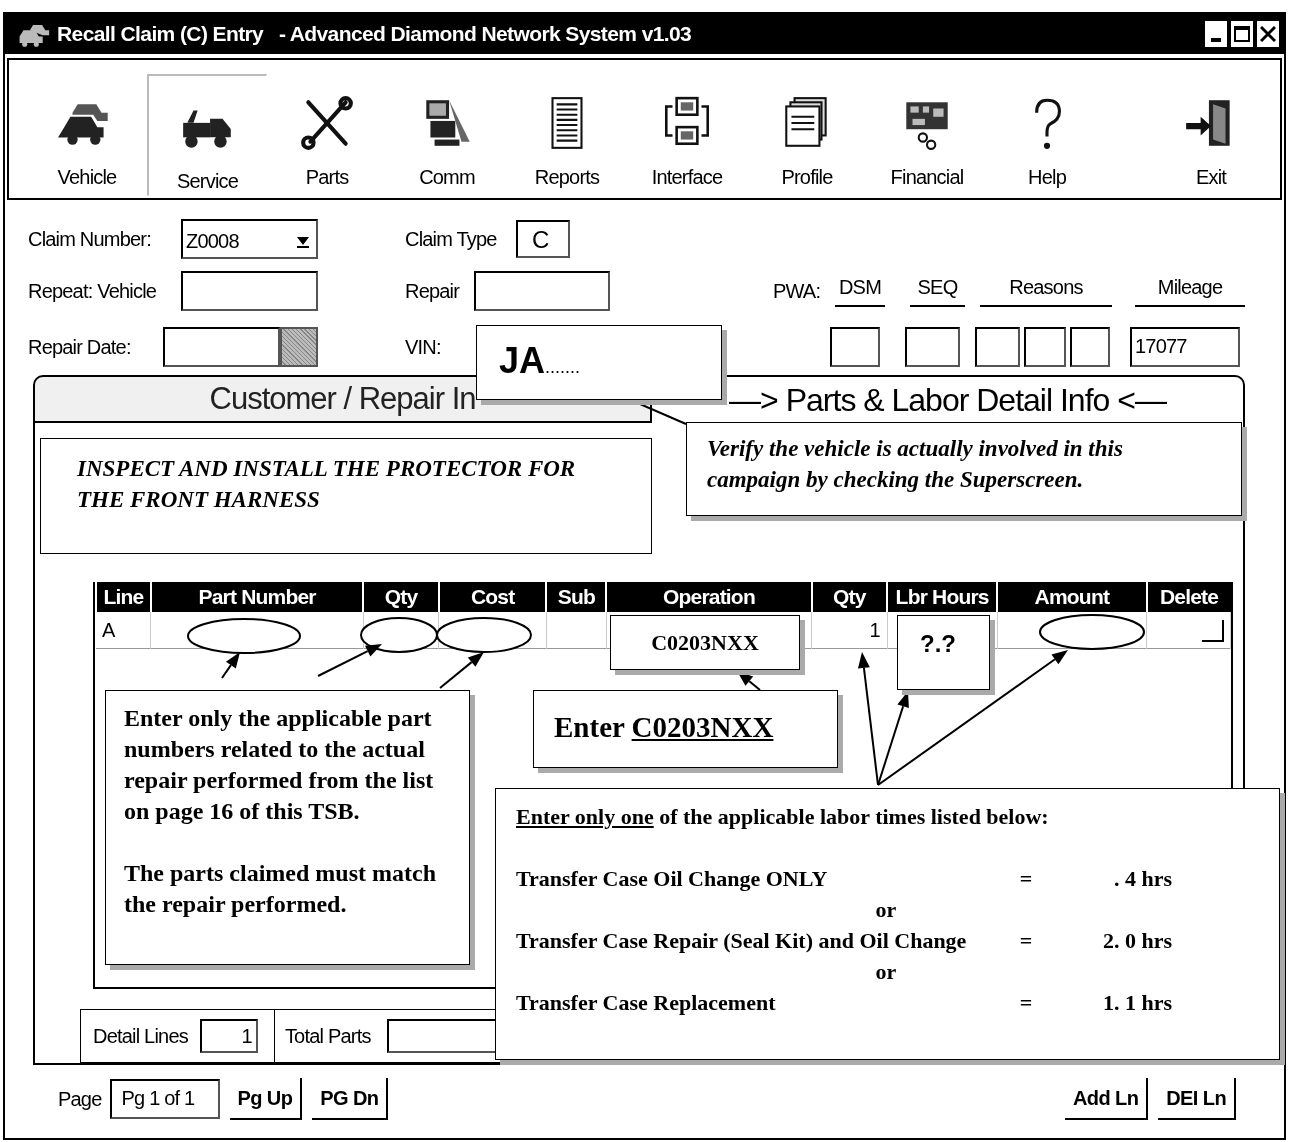  Describe the element at coordinates (576, 597) in the screenshot. I see `column-header: Sub` at that location.